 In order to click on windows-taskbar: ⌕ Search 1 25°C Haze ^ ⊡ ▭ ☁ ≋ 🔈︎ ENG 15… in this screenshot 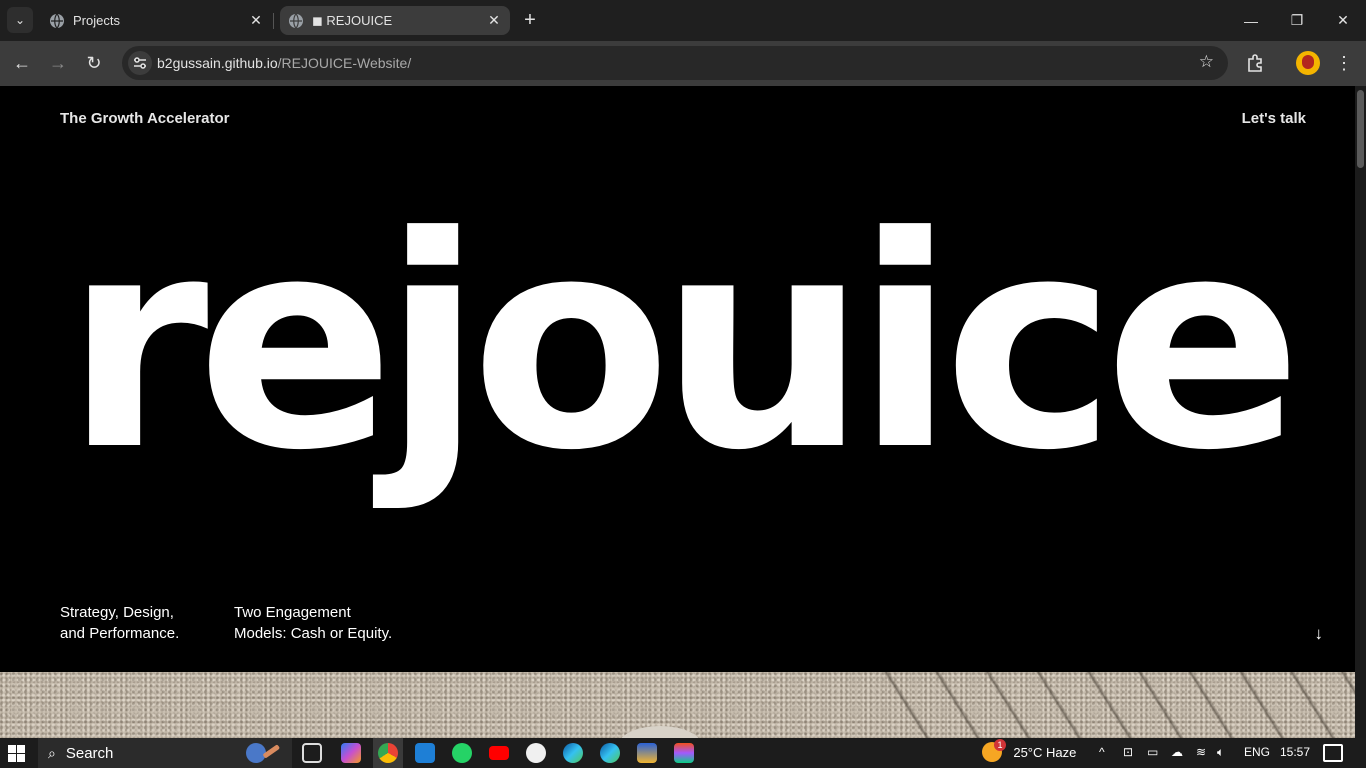, I will do `click(683, 753)`.